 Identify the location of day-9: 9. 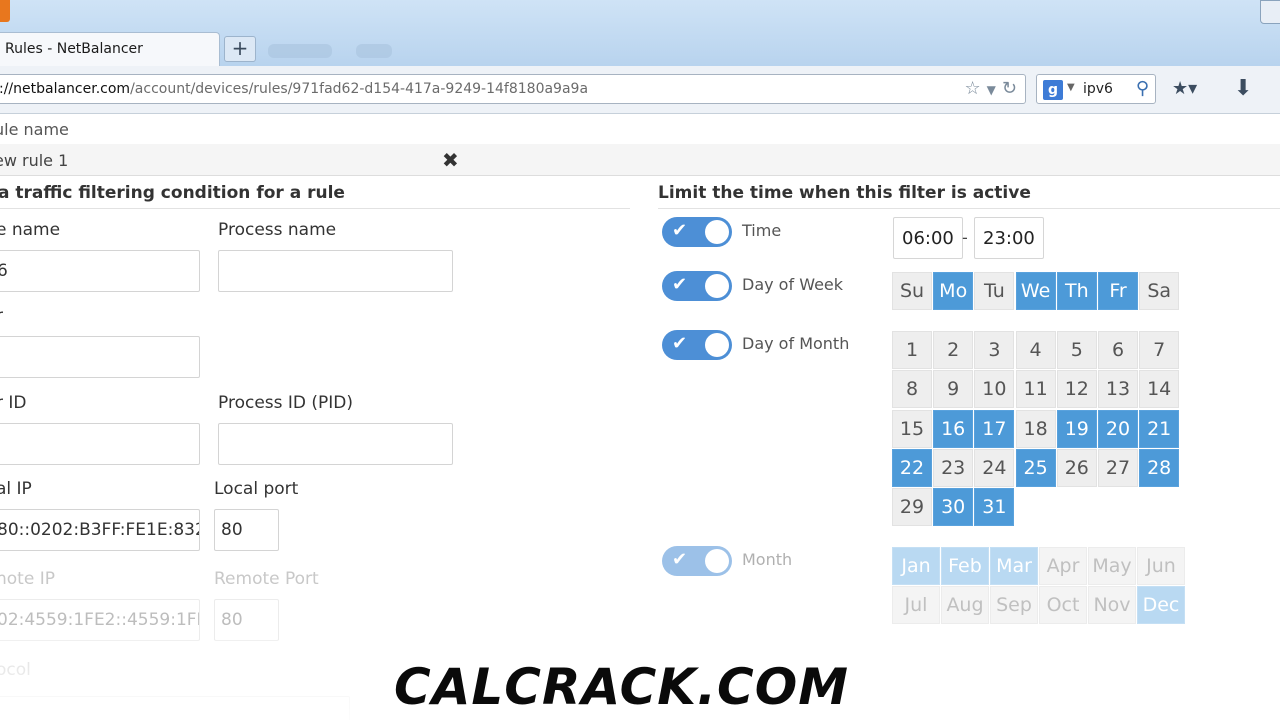
(953, 389).